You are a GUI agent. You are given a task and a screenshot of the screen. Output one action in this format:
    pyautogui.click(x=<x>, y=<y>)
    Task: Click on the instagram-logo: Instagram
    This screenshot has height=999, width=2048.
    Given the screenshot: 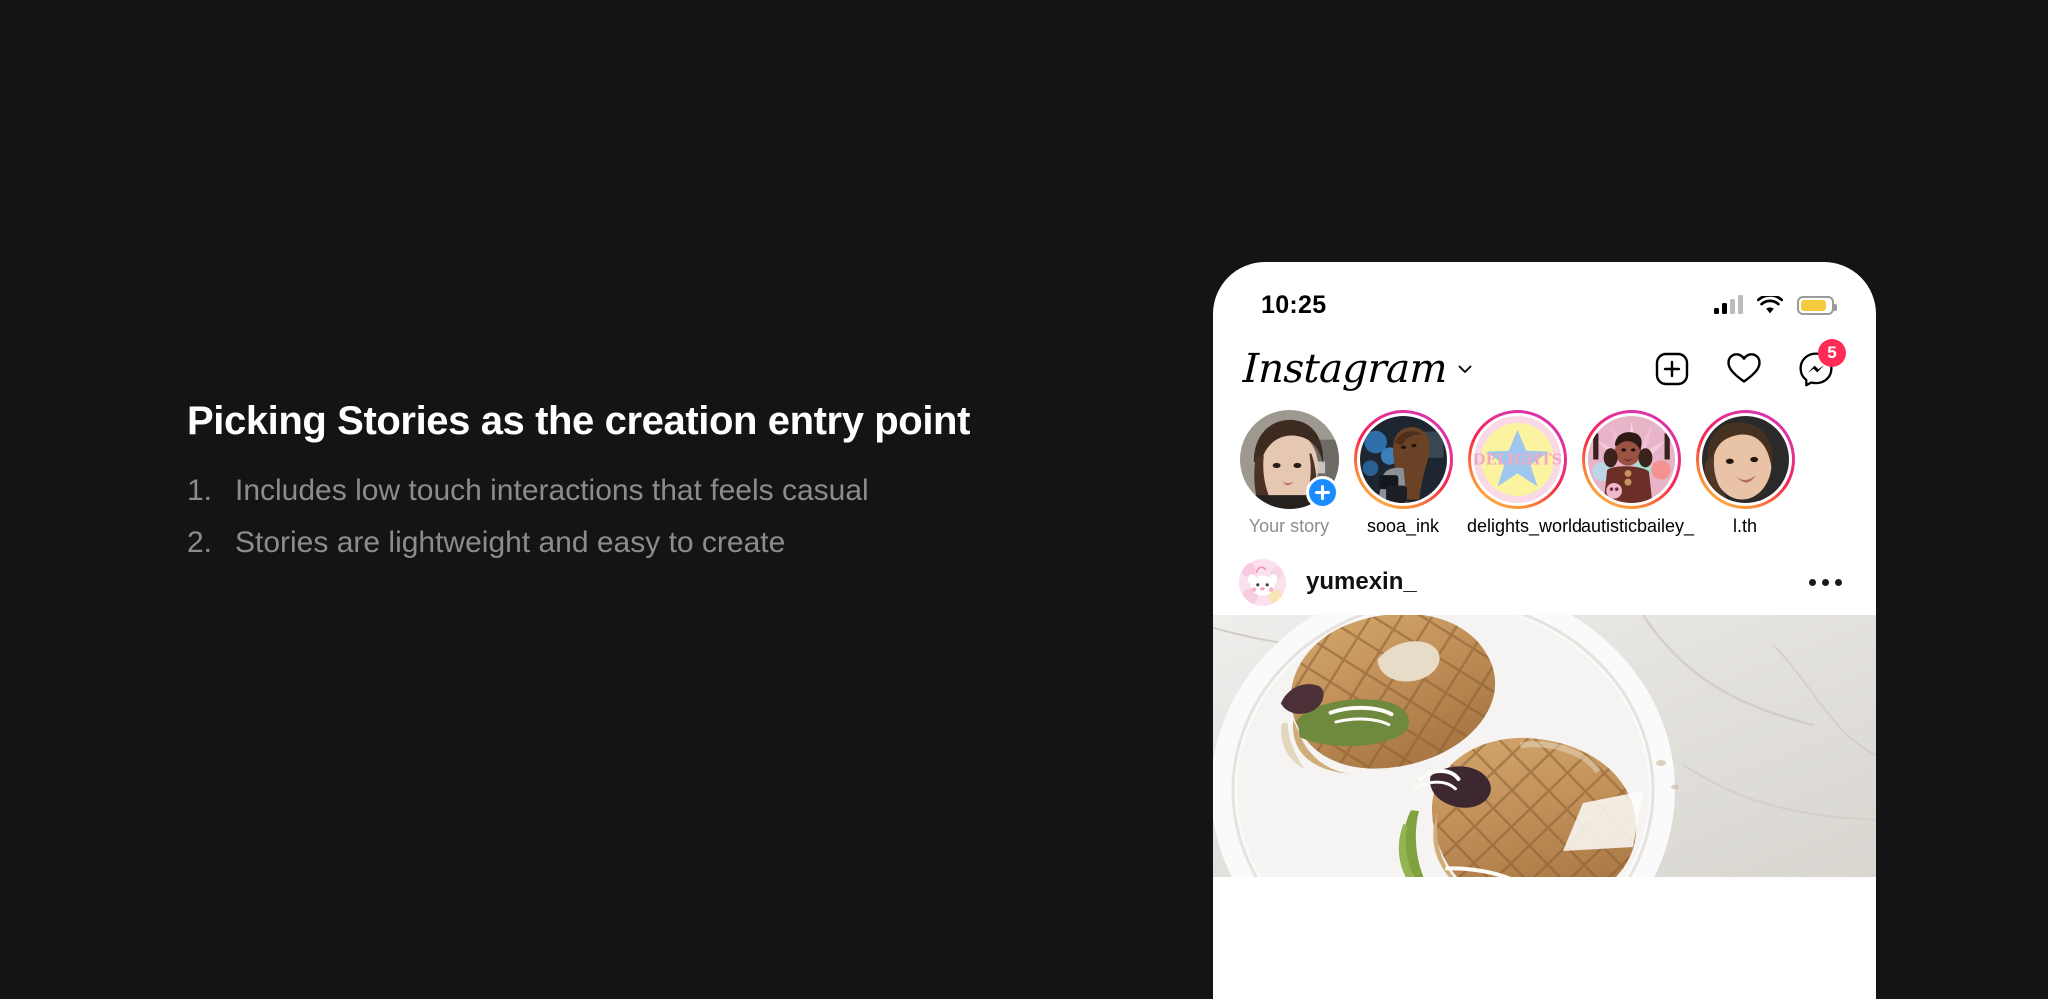 What is the action you would take?
    pyautogui.click(x=1345, y=369)
    